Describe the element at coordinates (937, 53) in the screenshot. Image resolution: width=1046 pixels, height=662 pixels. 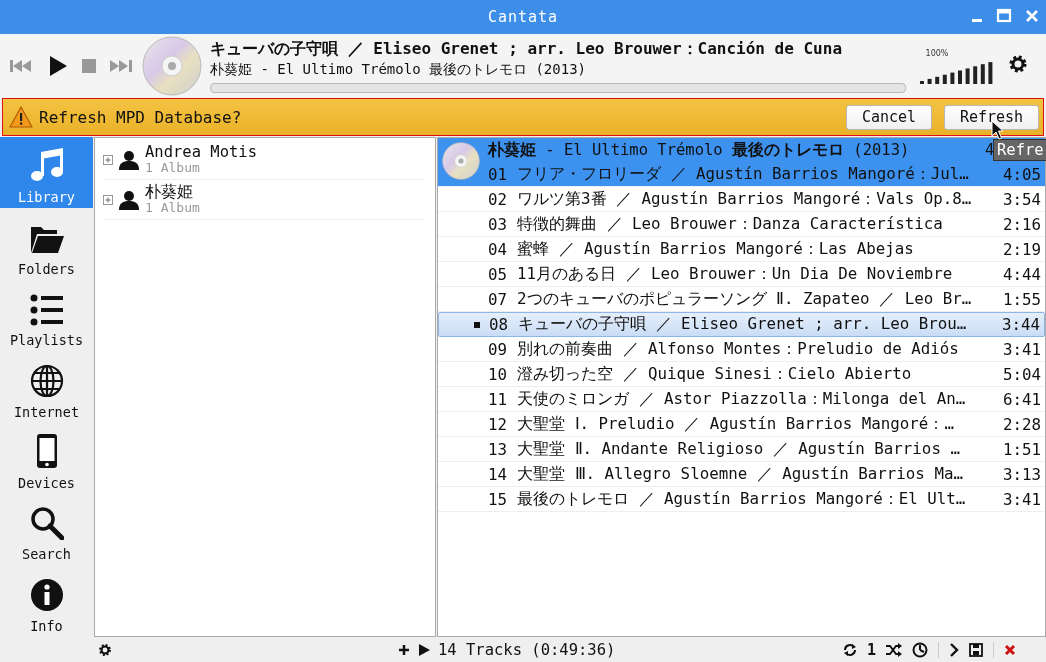
I see `volume-label: 100%` at that location.